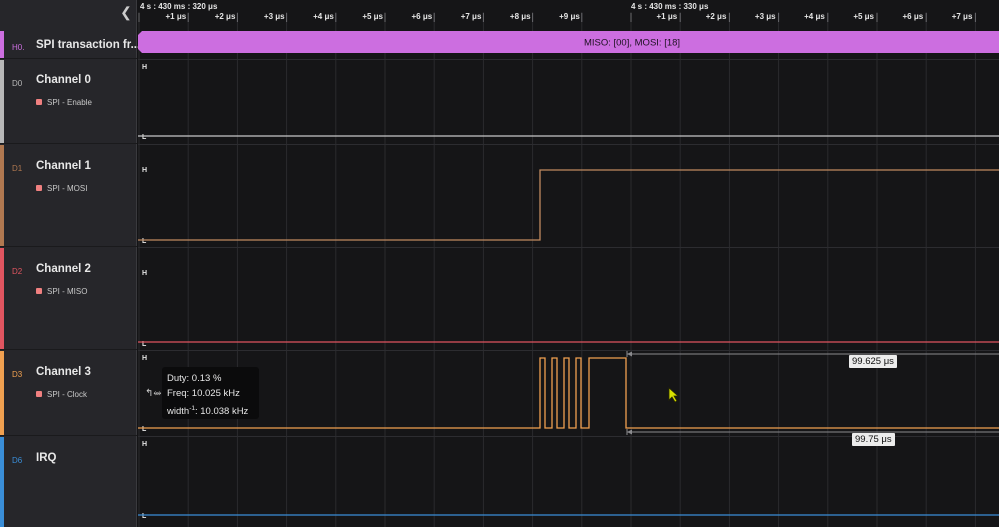 This screenshot has height=527, width=999. I want to click on channel-title: Channel 1, so click(63, 166).